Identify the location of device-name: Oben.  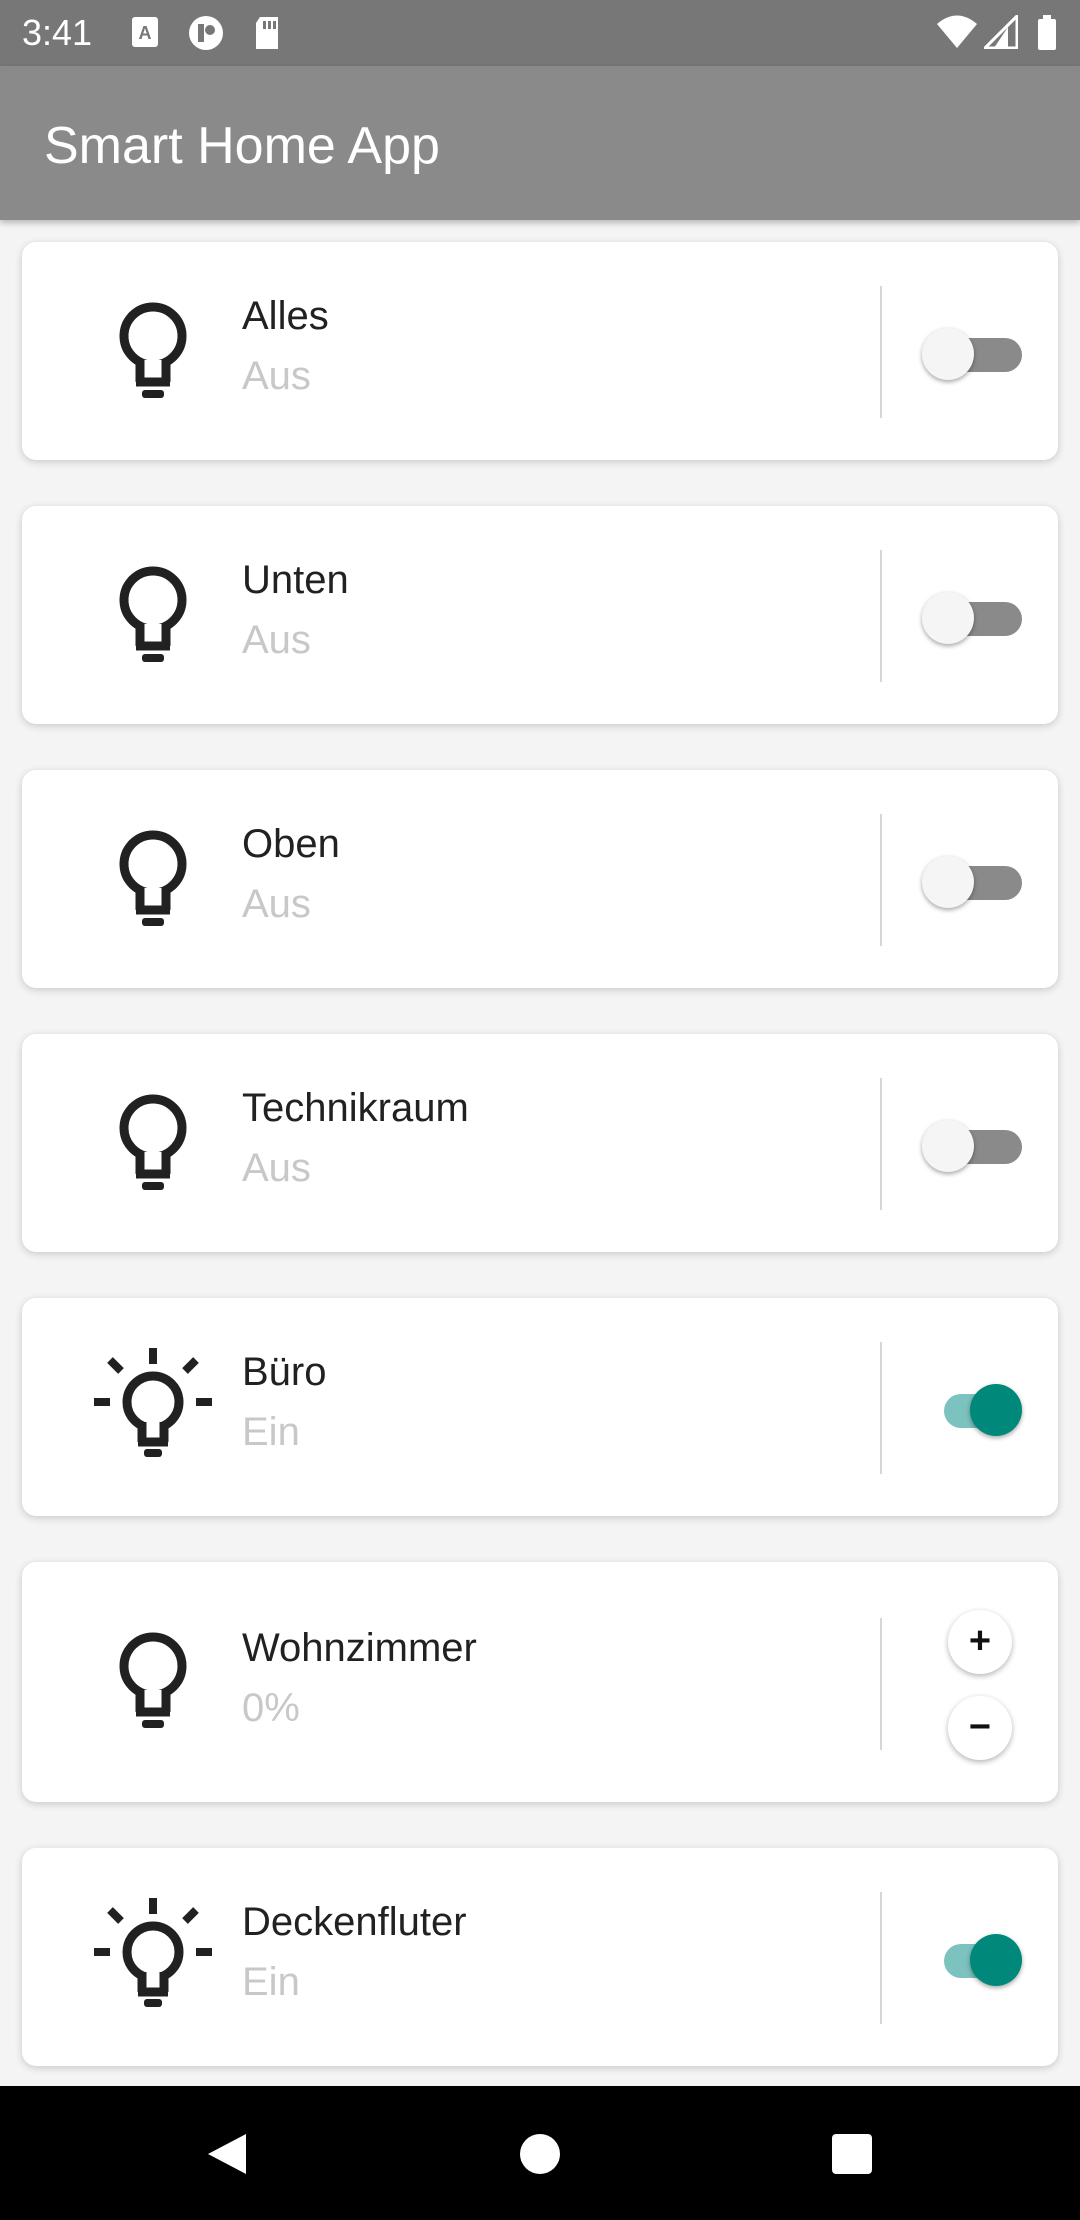
(291, 844).